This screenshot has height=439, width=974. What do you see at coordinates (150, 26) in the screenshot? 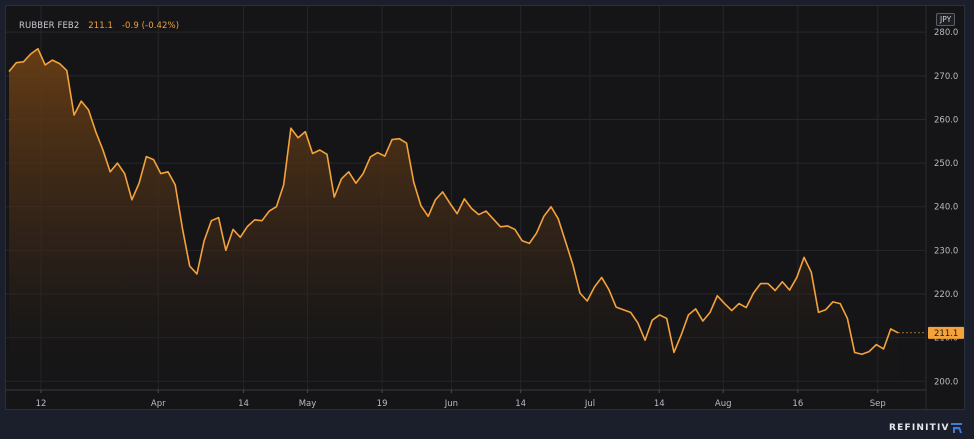
I see `ticker-change: -0.9 (-0.42%)` at bounding box center [150, 26].